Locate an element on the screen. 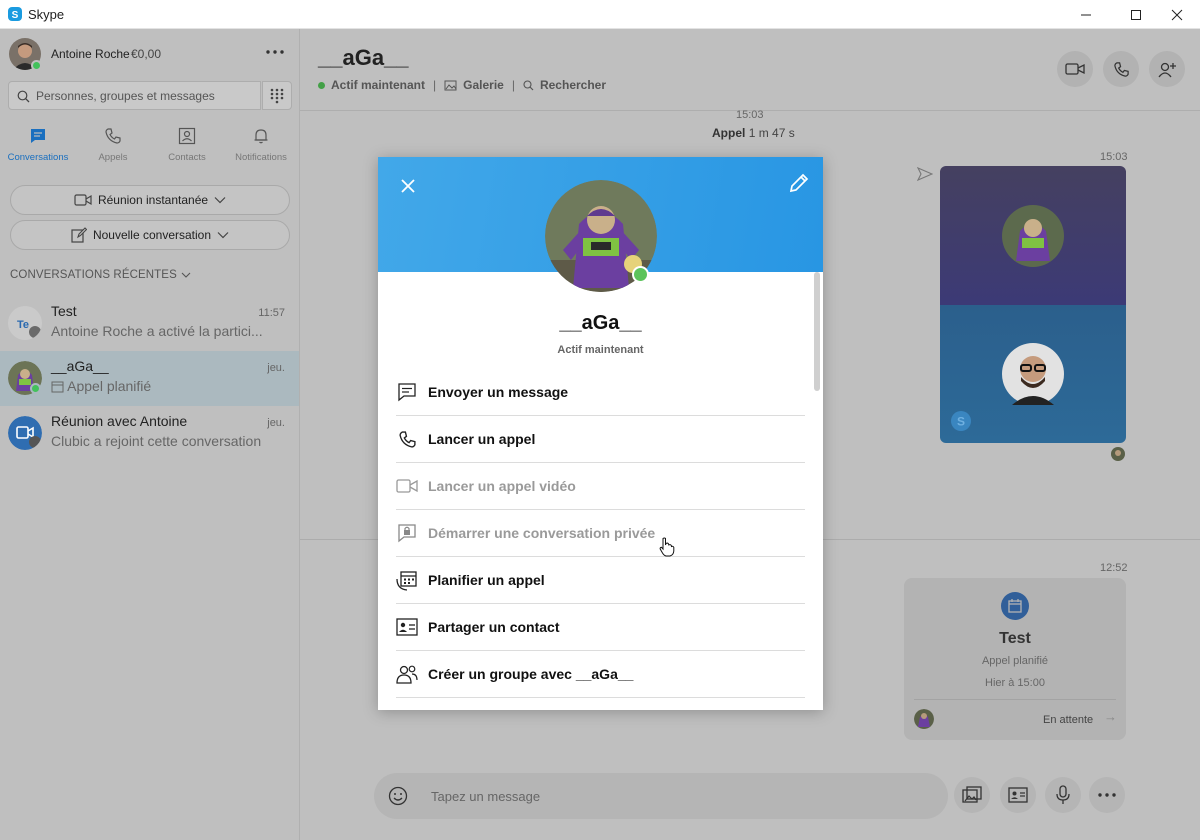 The width and height of the screenshot is (1200, 840). video-call-button is located at coordinates (1075, 69).